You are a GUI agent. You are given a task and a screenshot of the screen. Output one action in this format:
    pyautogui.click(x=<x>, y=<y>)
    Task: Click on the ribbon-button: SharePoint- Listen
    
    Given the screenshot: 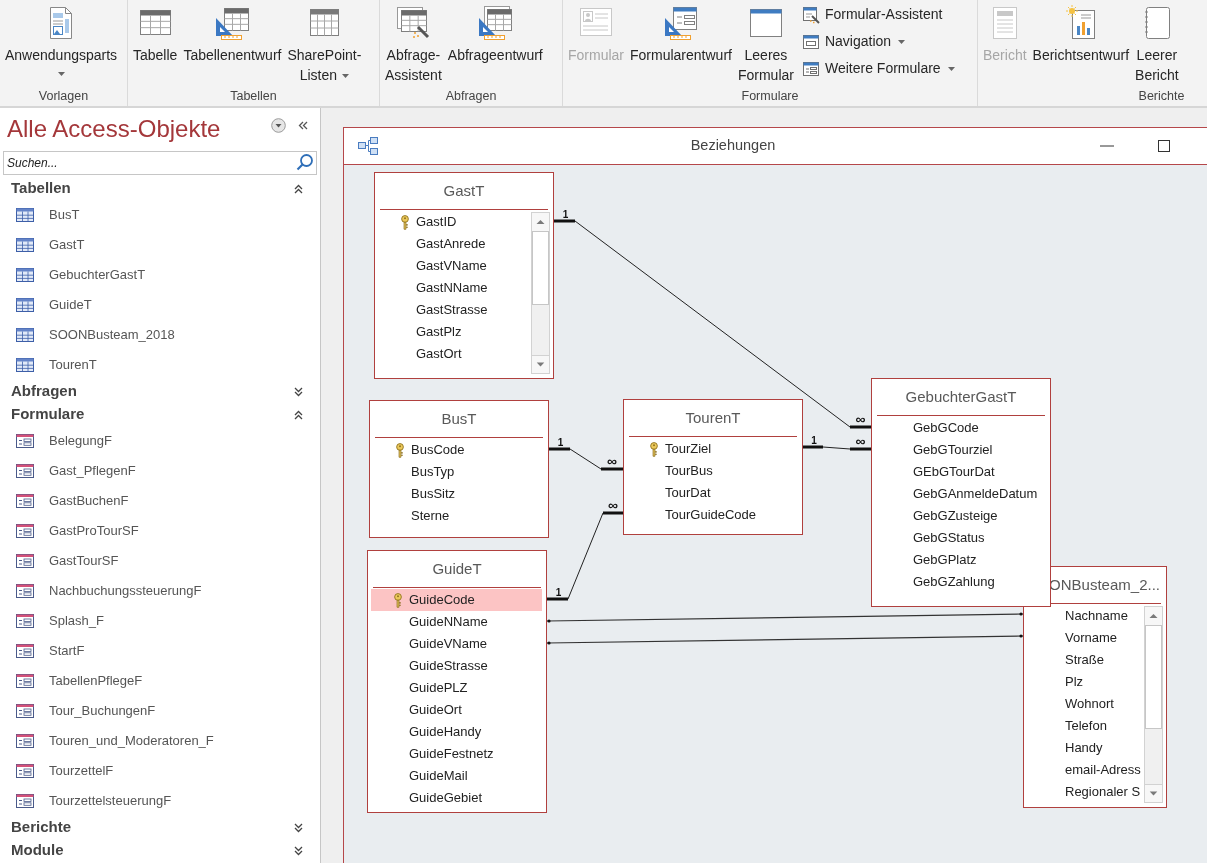 What is the action you would take?
    pyautogui.click(x=324, y=44)
    